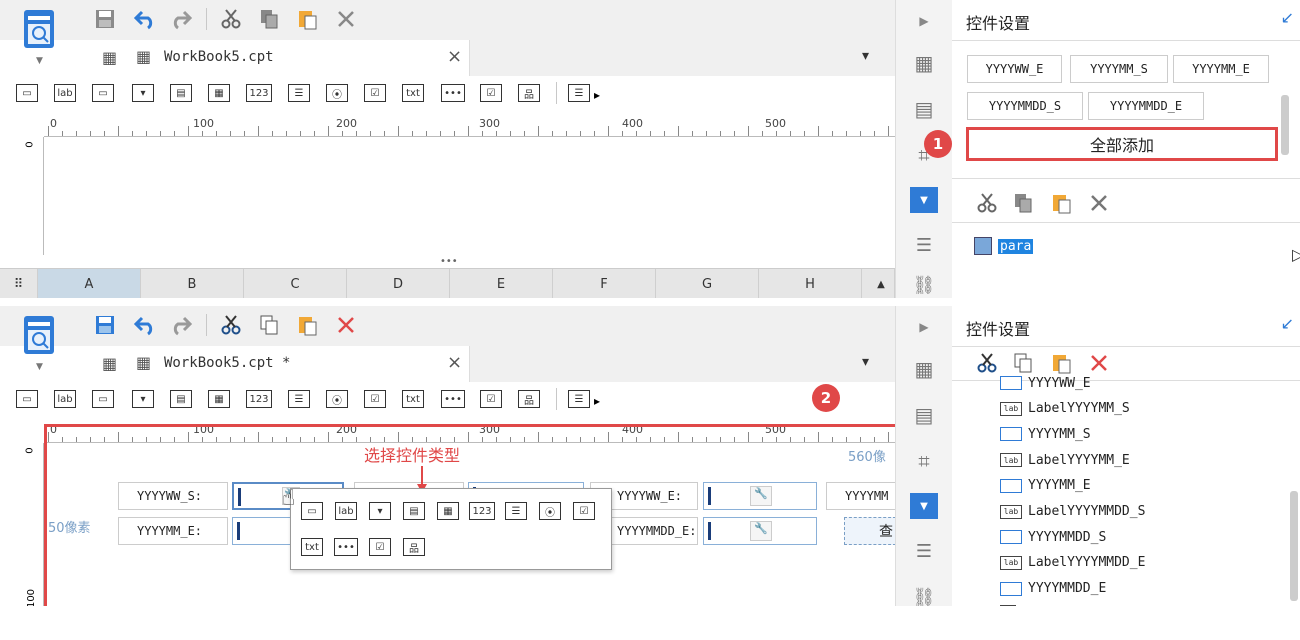 The height and width of the screenshot is (640, 1300). I want to click on tree-item: YYYYWW_E, so click(1045, 383).